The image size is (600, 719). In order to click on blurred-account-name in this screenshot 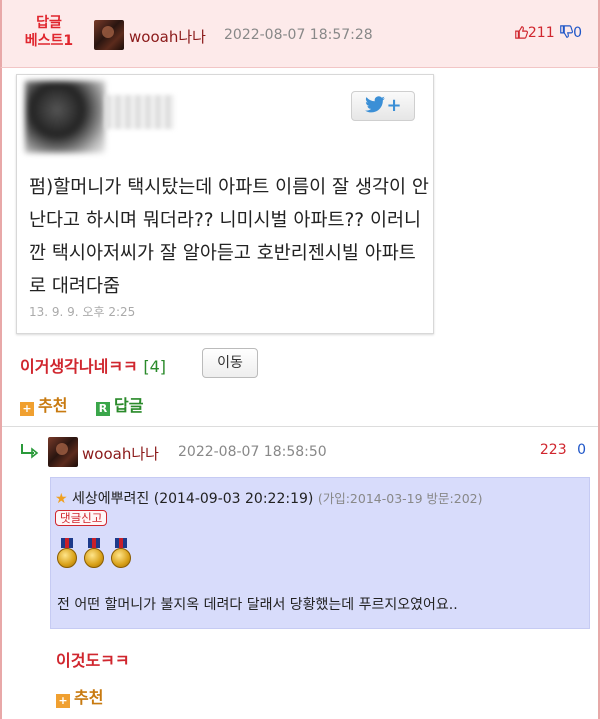, I will do `click(140, 112)`.